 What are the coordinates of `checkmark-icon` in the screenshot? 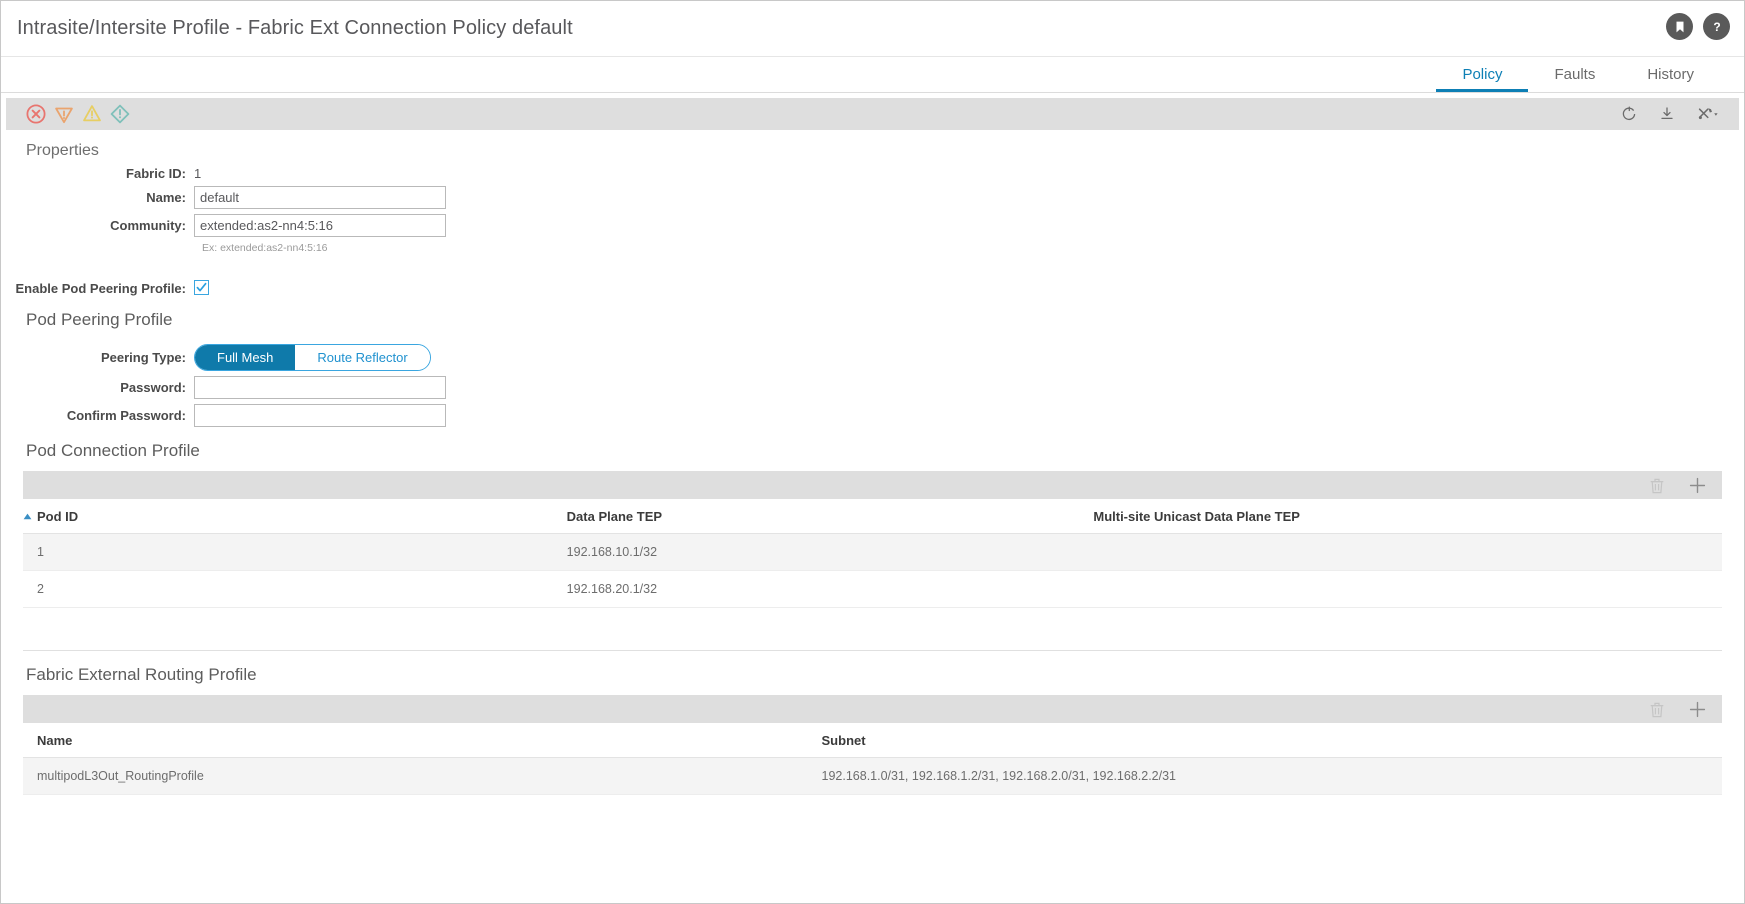 It's located at (201, 287).